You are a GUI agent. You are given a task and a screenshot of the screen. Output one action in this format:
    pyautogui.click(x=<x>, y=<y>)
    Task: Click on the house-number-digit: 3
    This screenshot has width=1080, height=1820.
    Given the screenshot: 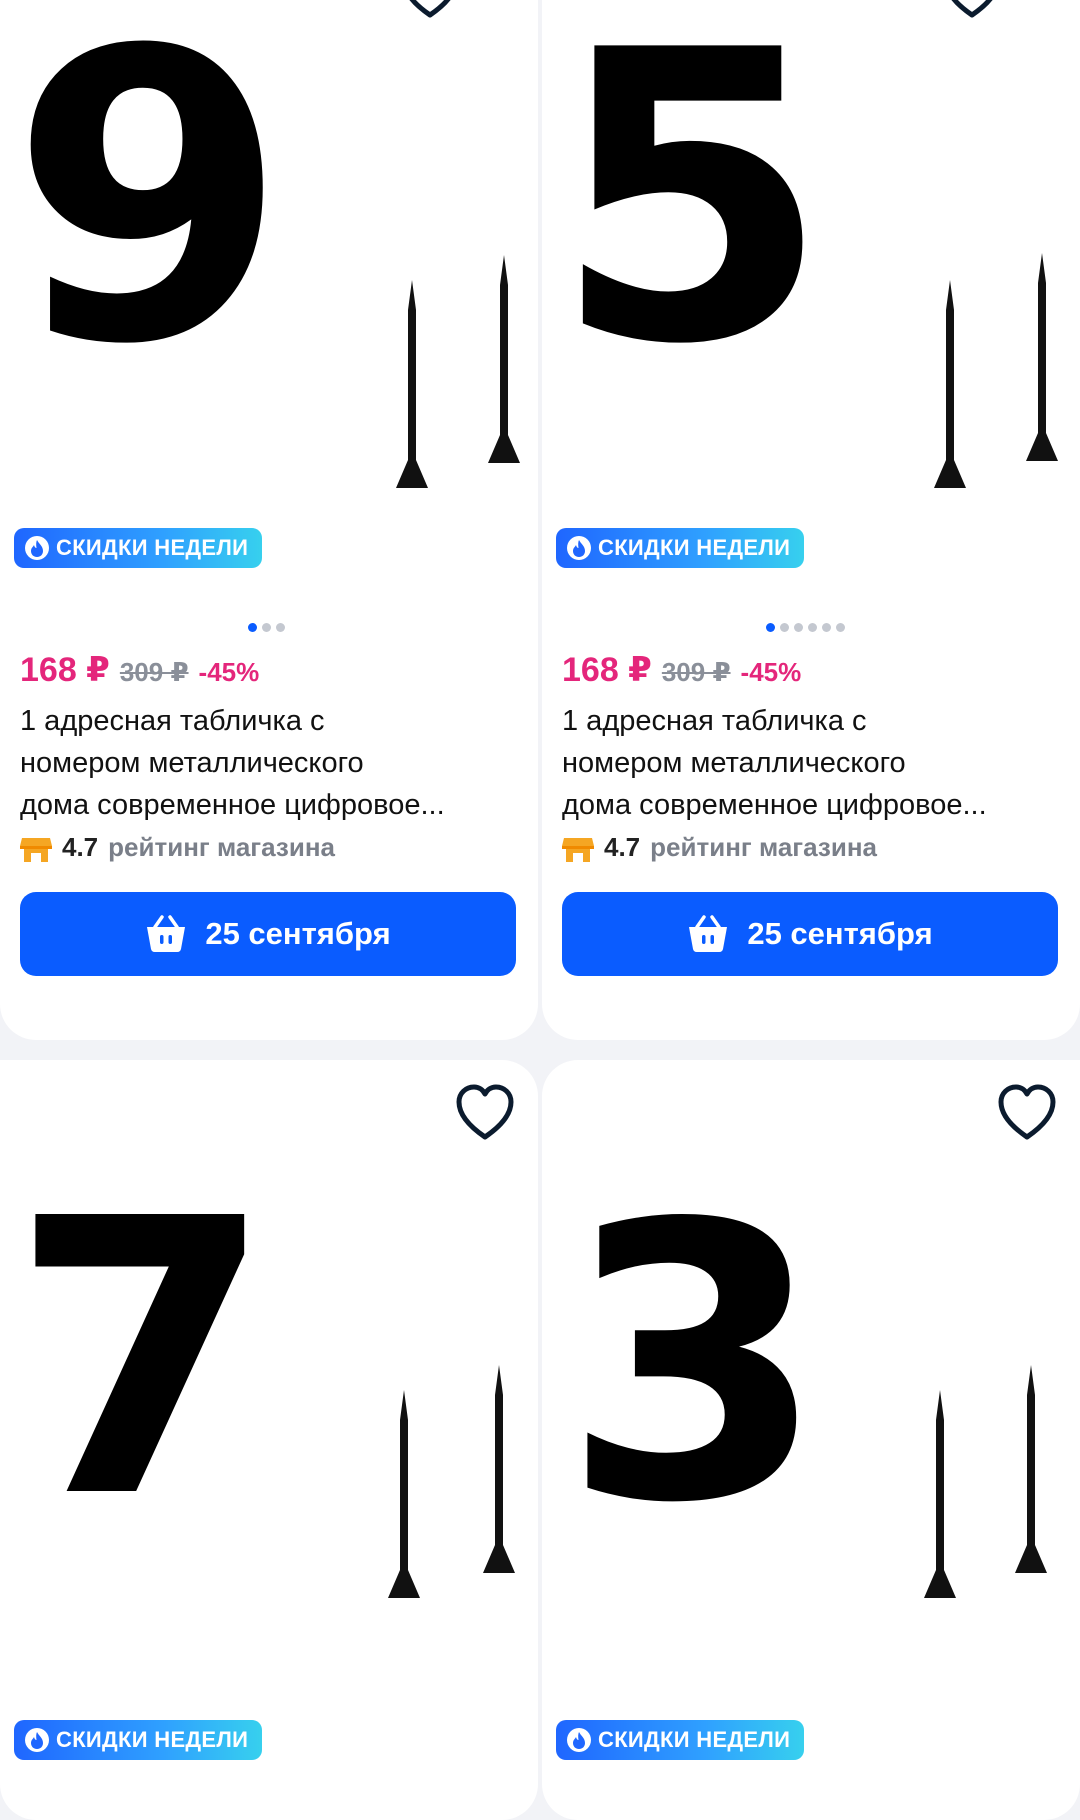 What is the action you would take?
    pyautogui.click(x=694, y=1364)
    